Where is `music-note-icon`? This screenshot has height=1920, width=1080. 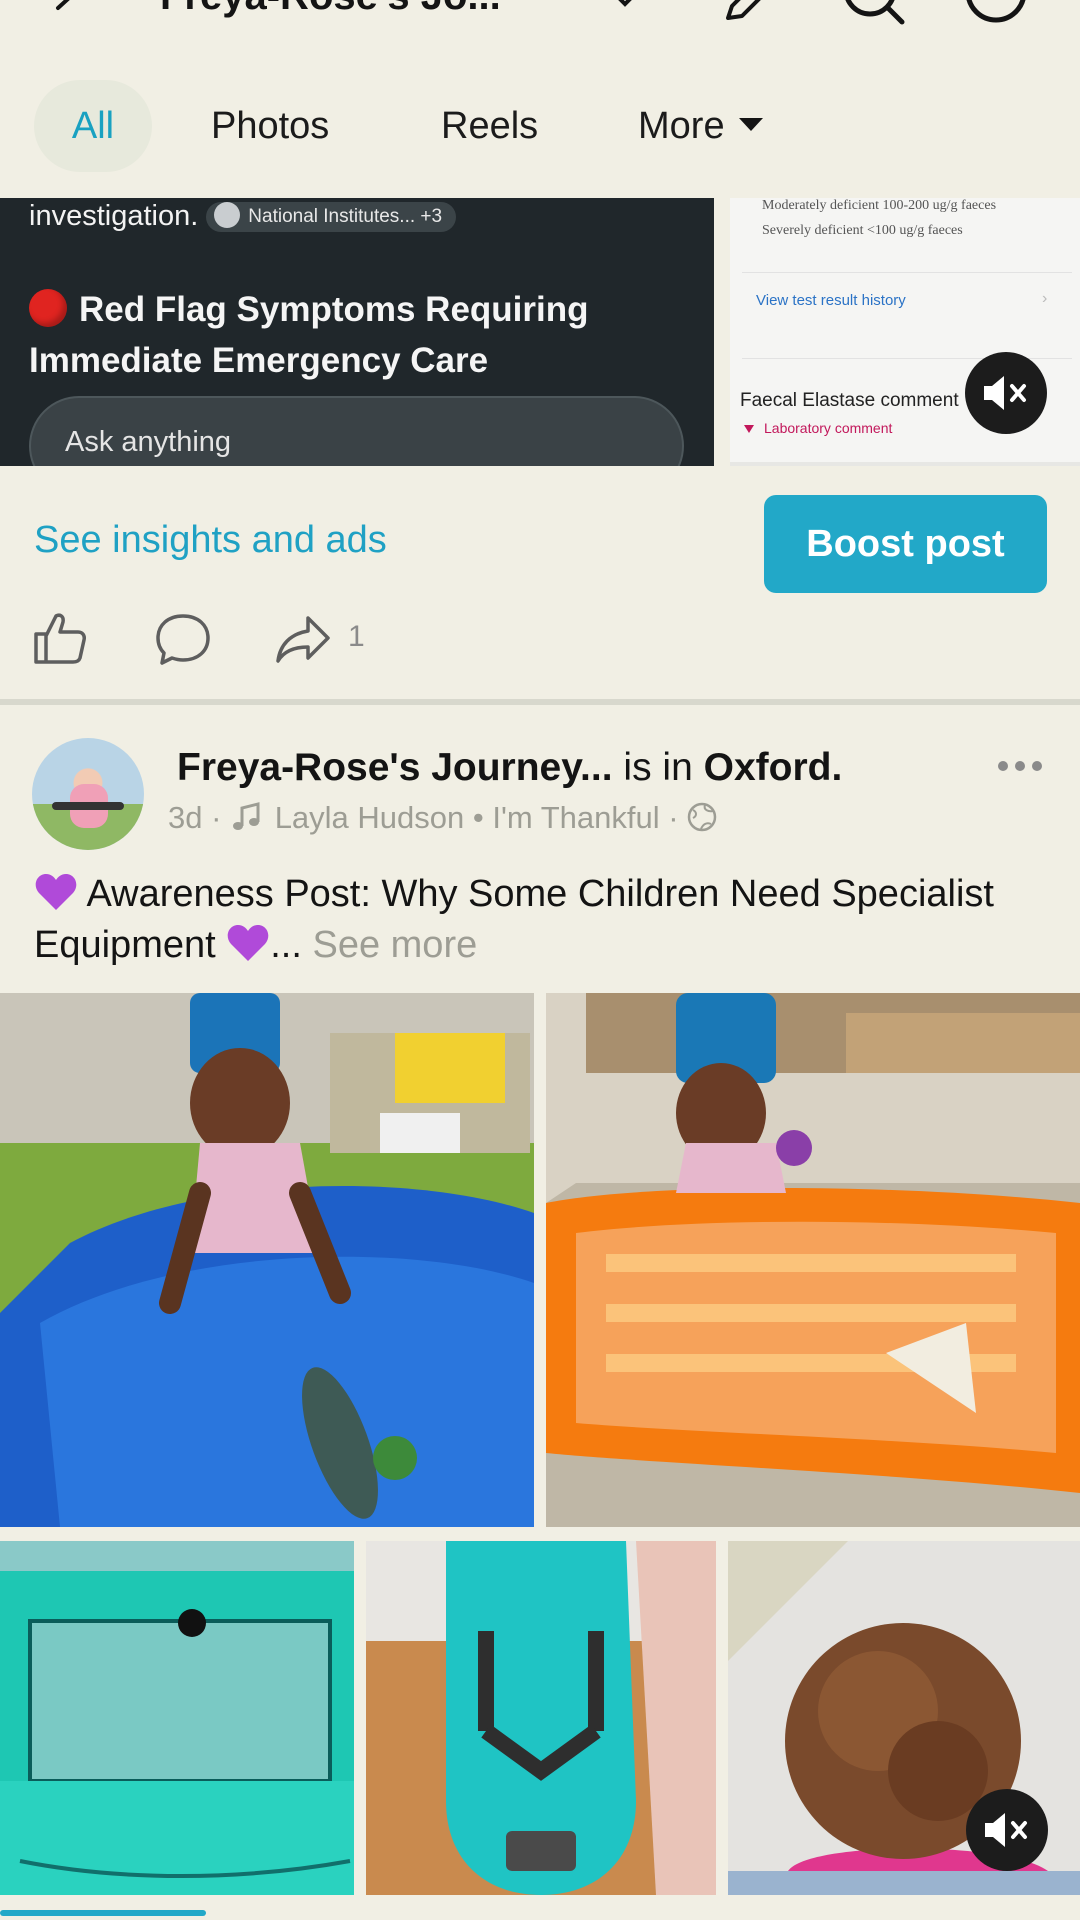 music-note-icon is located at coordinates (246, 815).